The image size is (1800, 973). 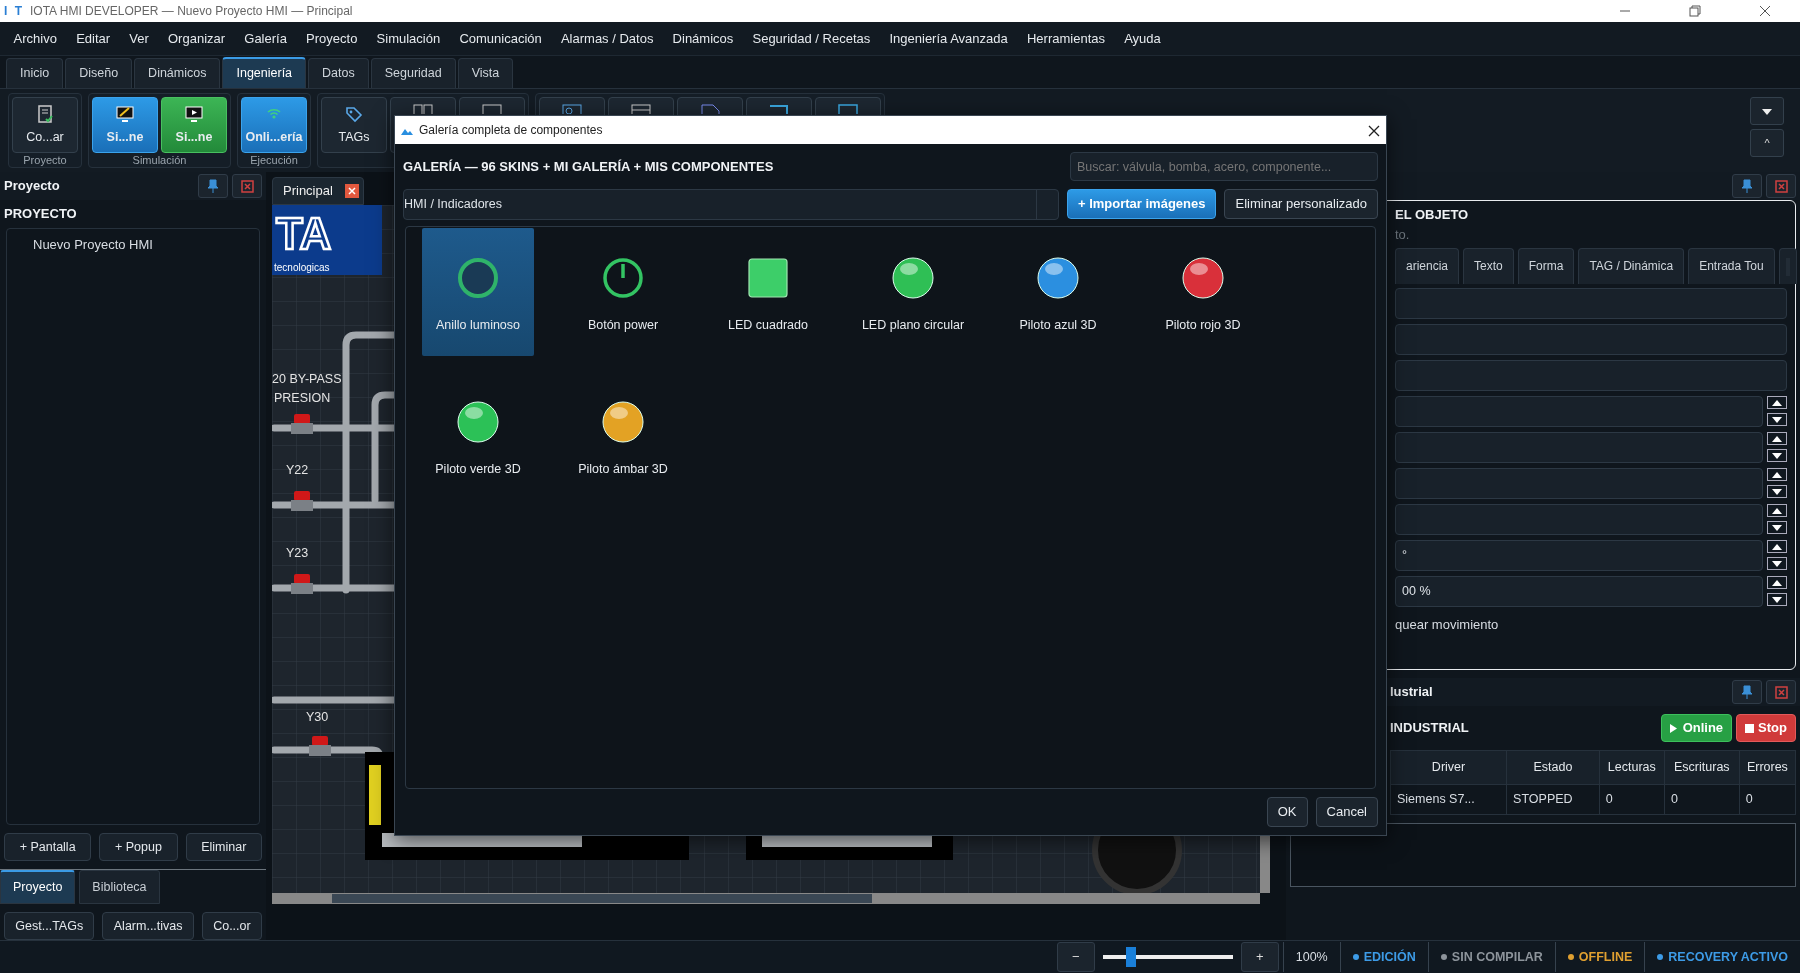 What do you see at coordinates (45, 125) in the screenshot?
I see `ribbon-button: Co...ar` at bounding box center [45, 125].